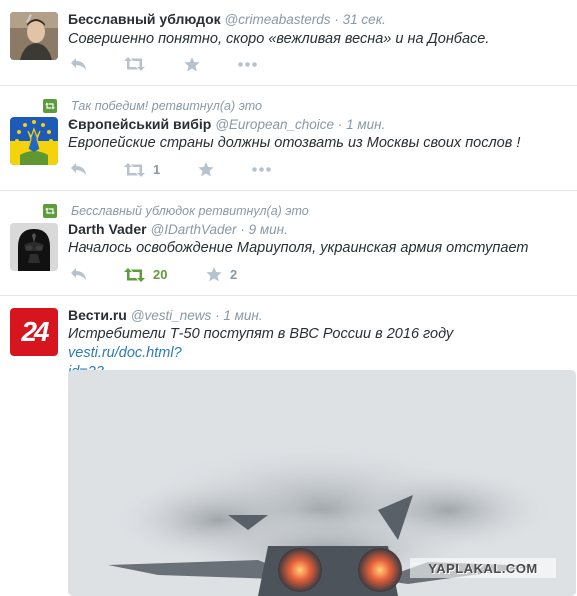 This screenshot has height=596, width=577. I want to click on avatar: 24, so click(34, 332).